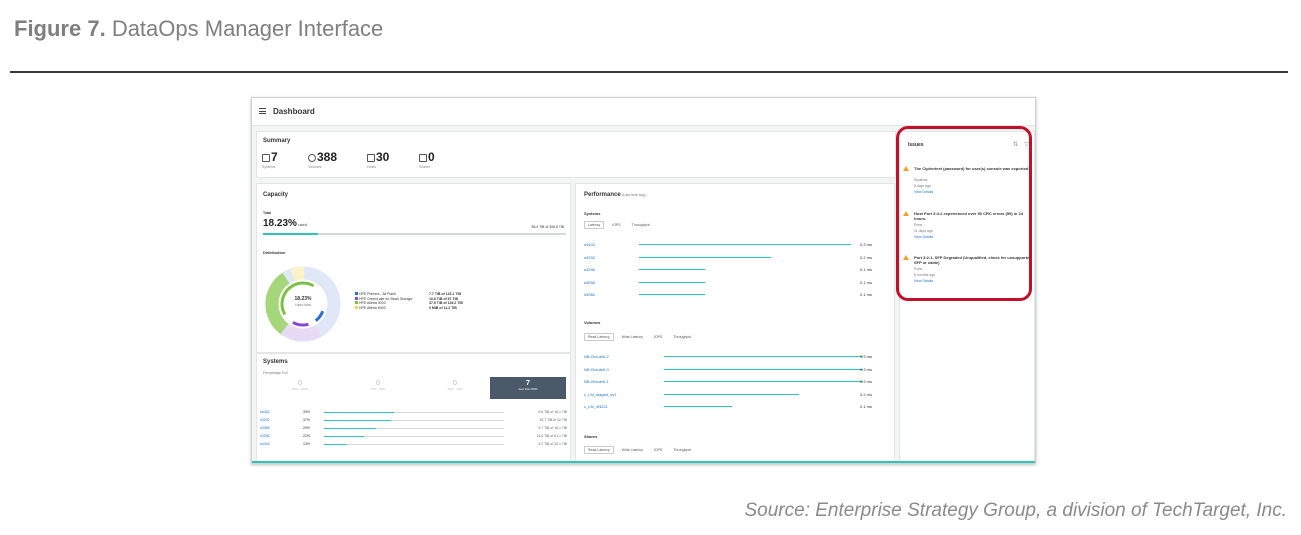 The height and width of the screenshot is (535, 1301). Describe the element at coordinates (528, 388) in the screenshot. I see `bucket-less-than-50: 7 less than 50%` at that location.